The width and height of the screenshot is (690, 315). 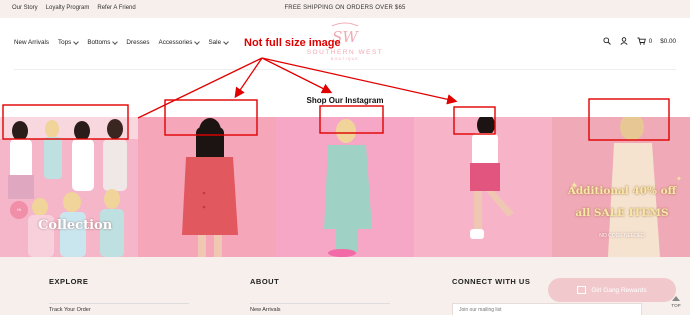 I want to click on gift-icon, so click(x=582, y=290).